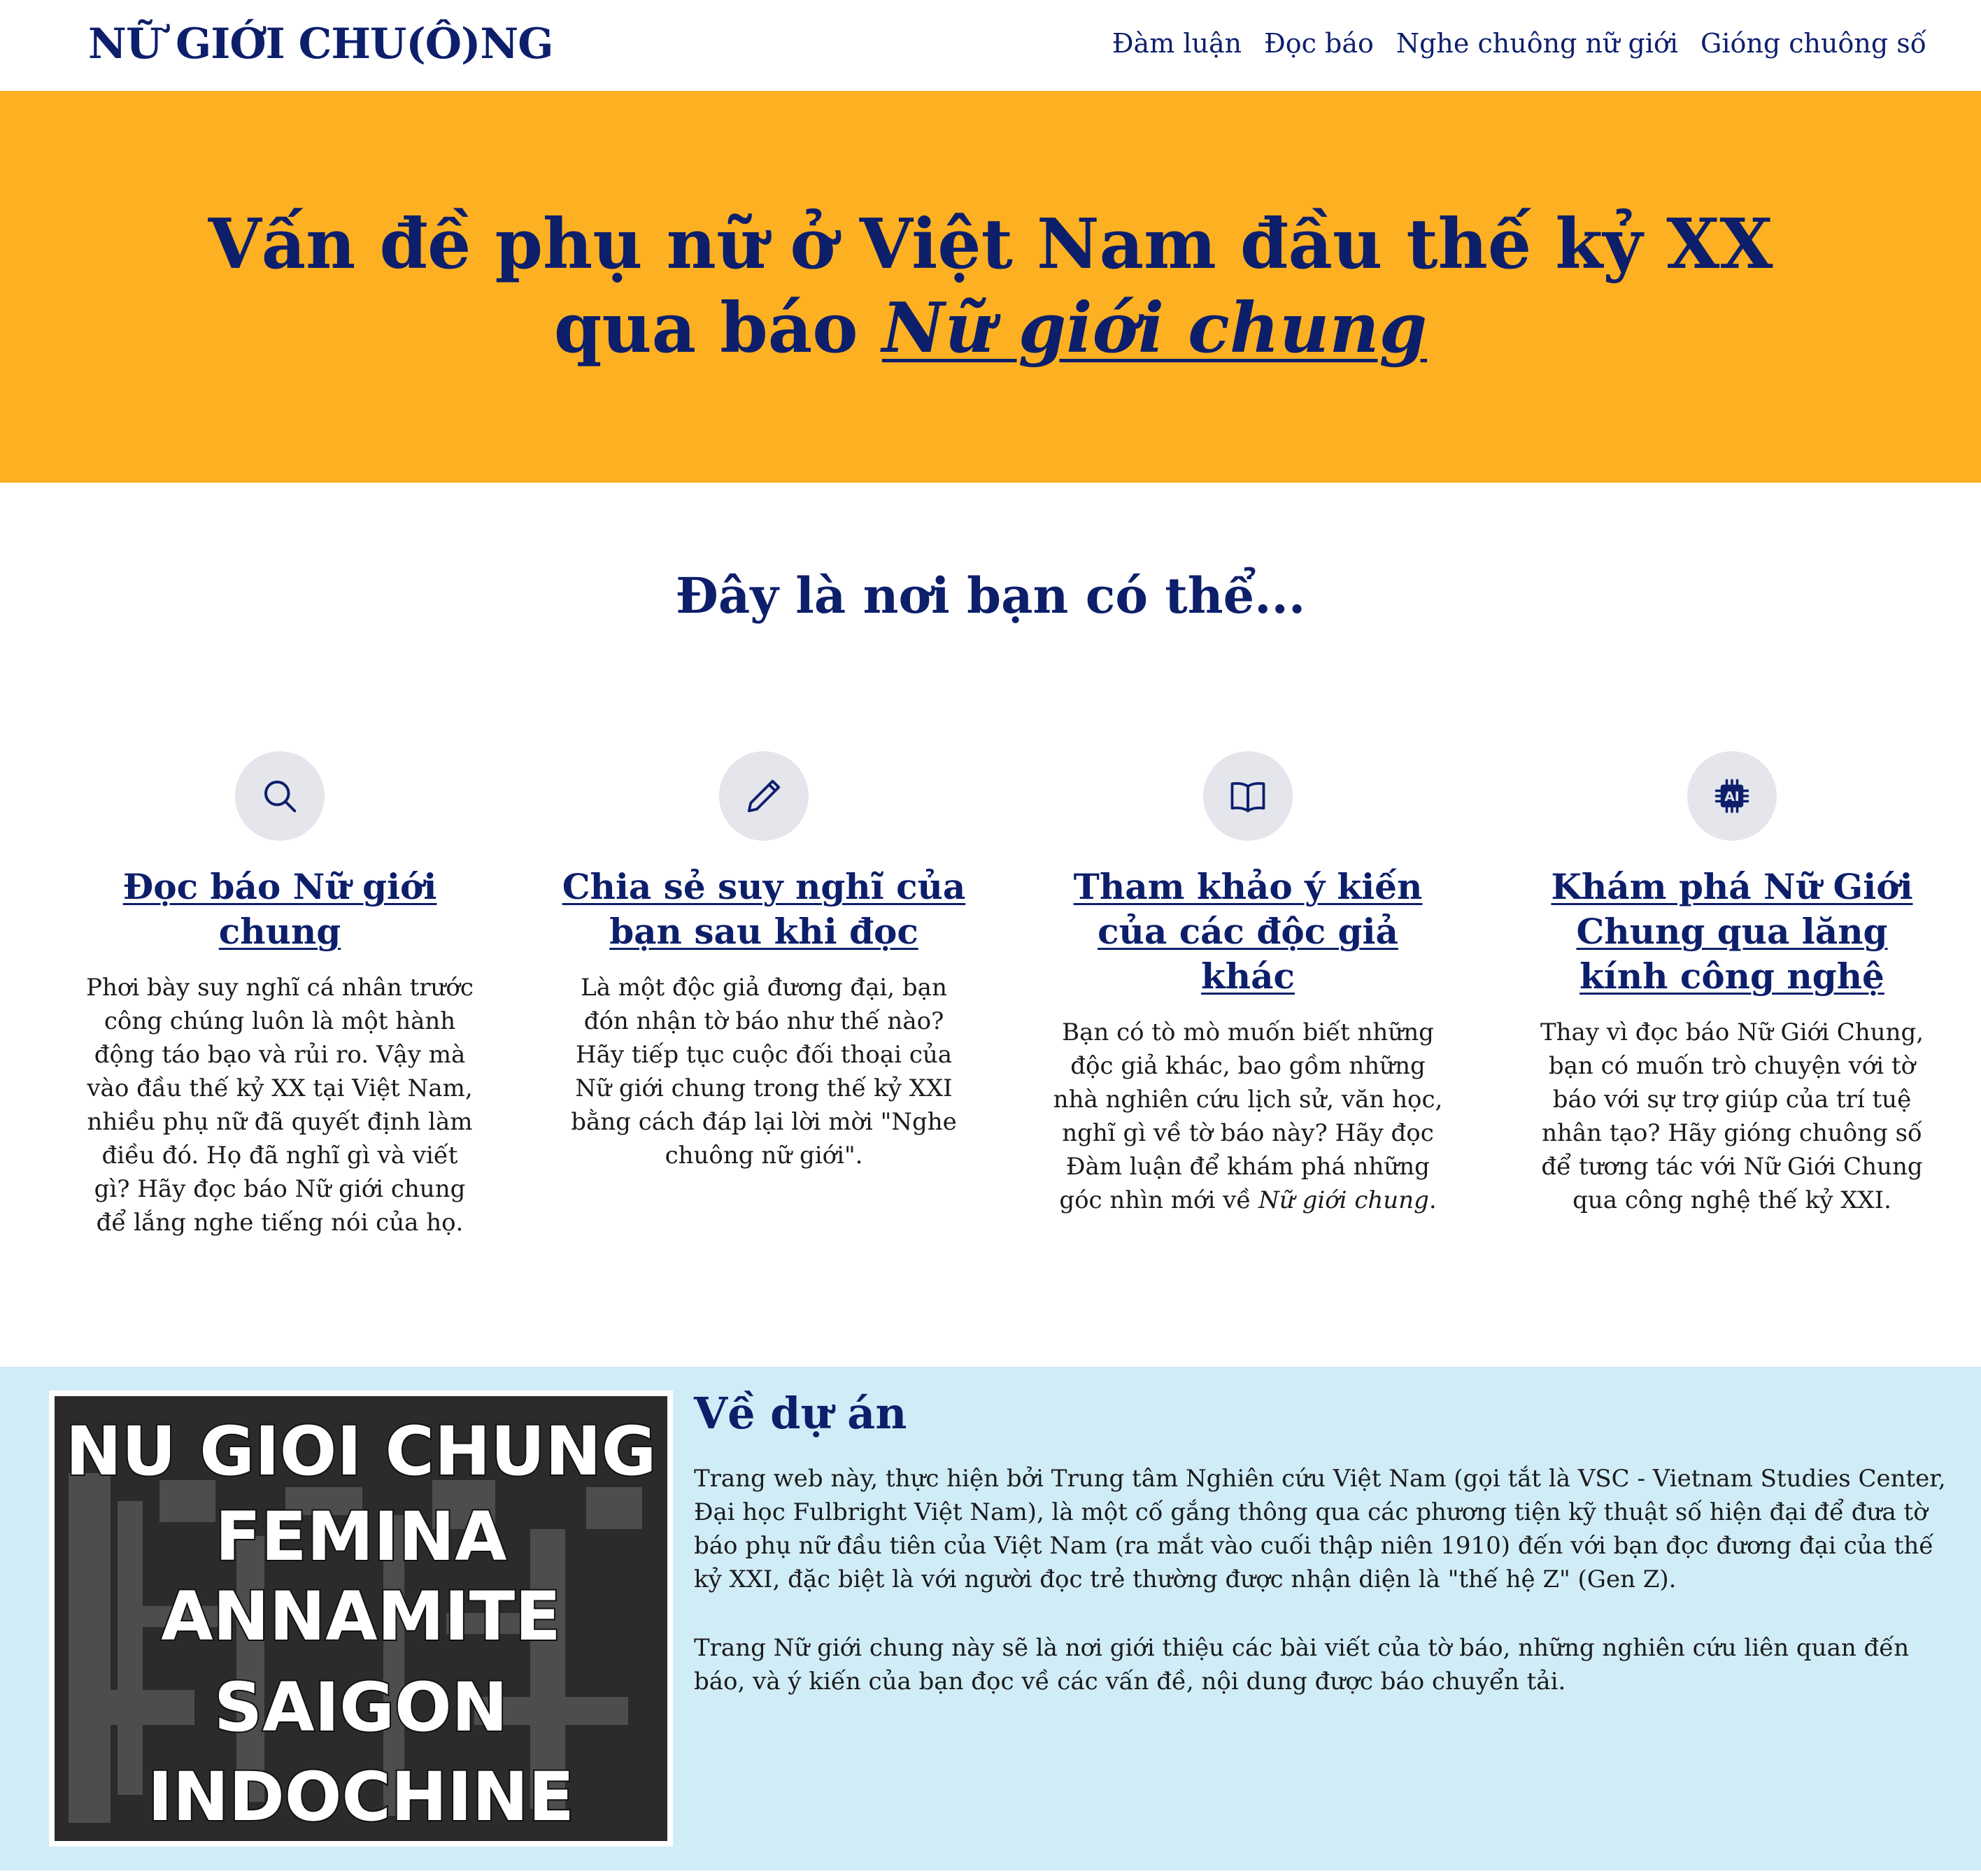  I want to click on about-heading: Về dự án, so click(801, 1413).